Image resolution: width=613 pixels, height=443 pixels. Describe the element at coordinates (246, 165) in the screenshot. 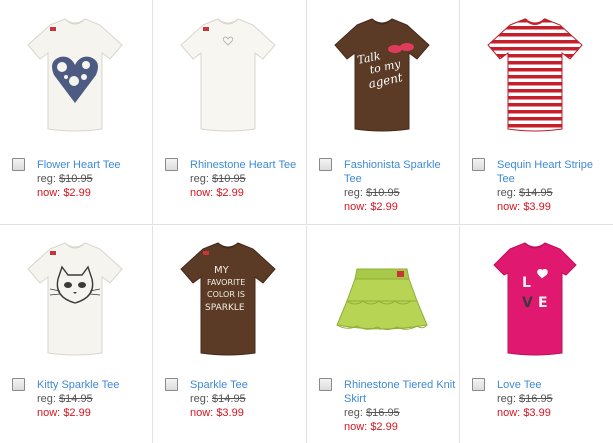

I see `product-name-link: Rhinestone Heart Tee` at that location.